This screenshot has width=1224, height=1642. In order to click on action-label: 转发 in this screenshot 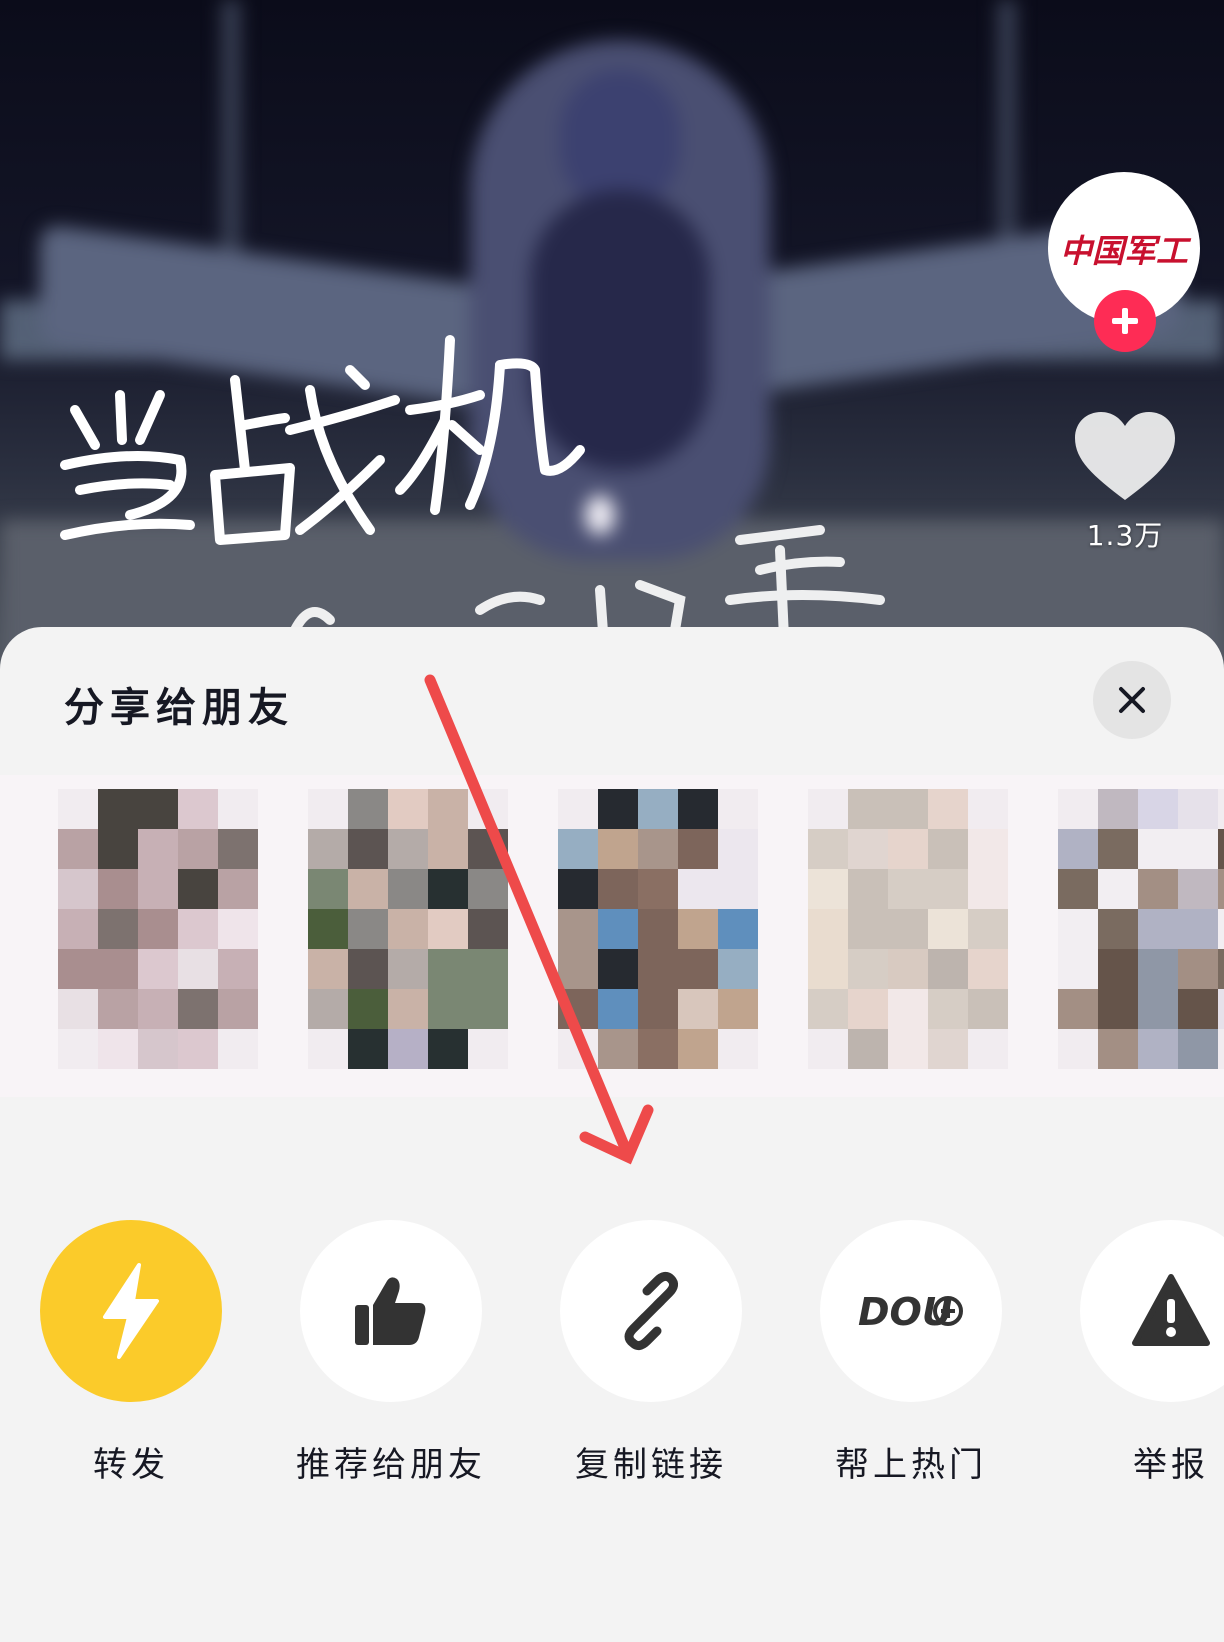, I will do `click(131, 1465)`.